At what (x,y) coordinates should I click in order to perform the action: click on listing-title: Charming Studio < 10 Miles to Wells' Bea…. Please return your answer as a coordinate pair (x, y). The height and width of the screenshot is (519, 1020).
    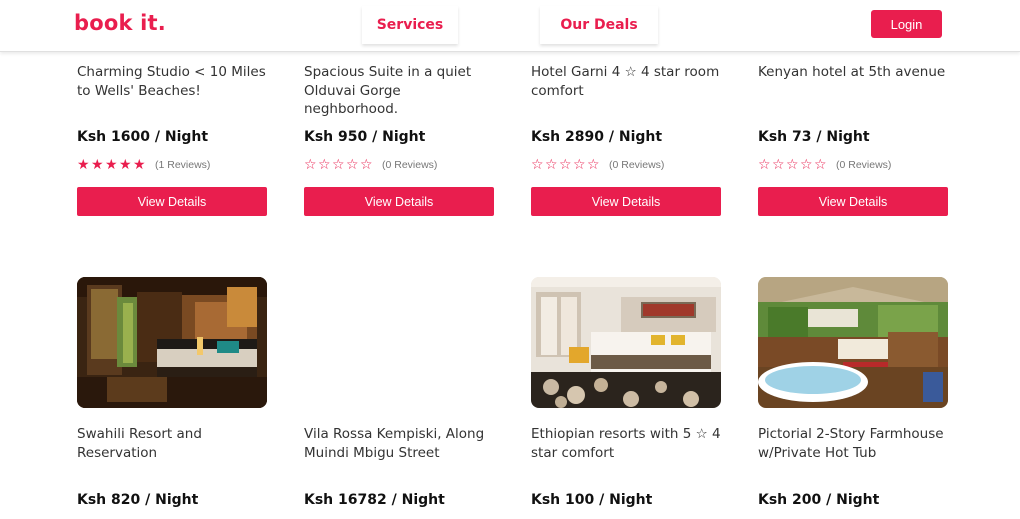
    Looking at the image, I should click on (171, 81).